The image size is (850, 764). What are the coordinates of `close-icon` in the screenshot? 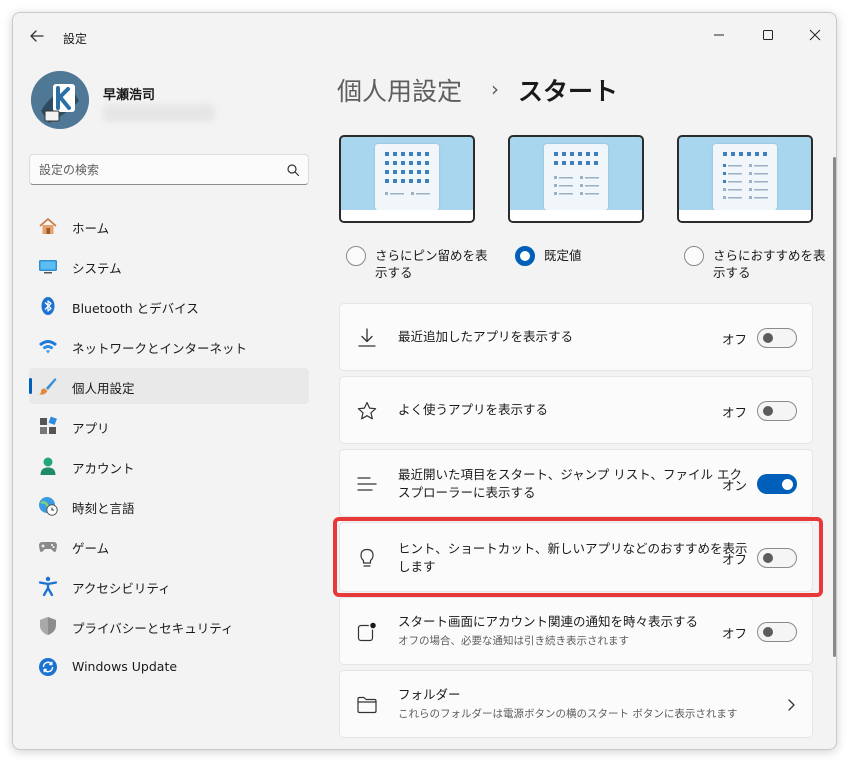 It's located at (815, 35).